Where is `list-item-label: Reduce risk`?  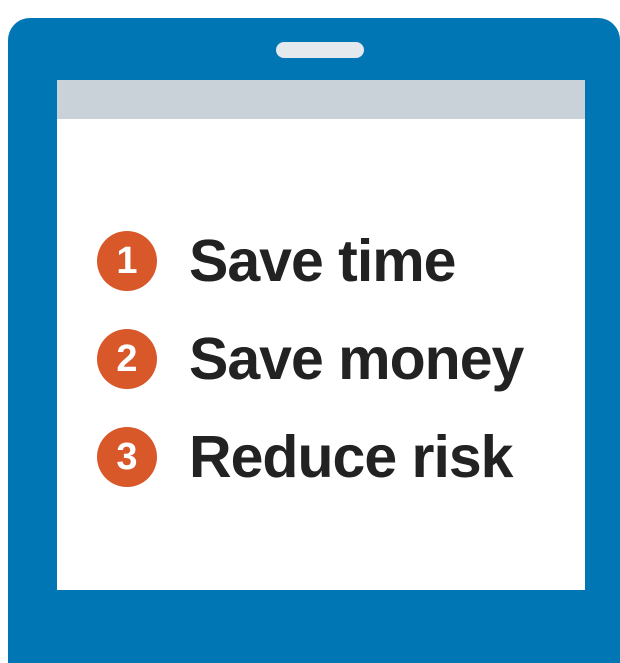 list-item-label: Reduce risk is located at coordinates (351, 457).